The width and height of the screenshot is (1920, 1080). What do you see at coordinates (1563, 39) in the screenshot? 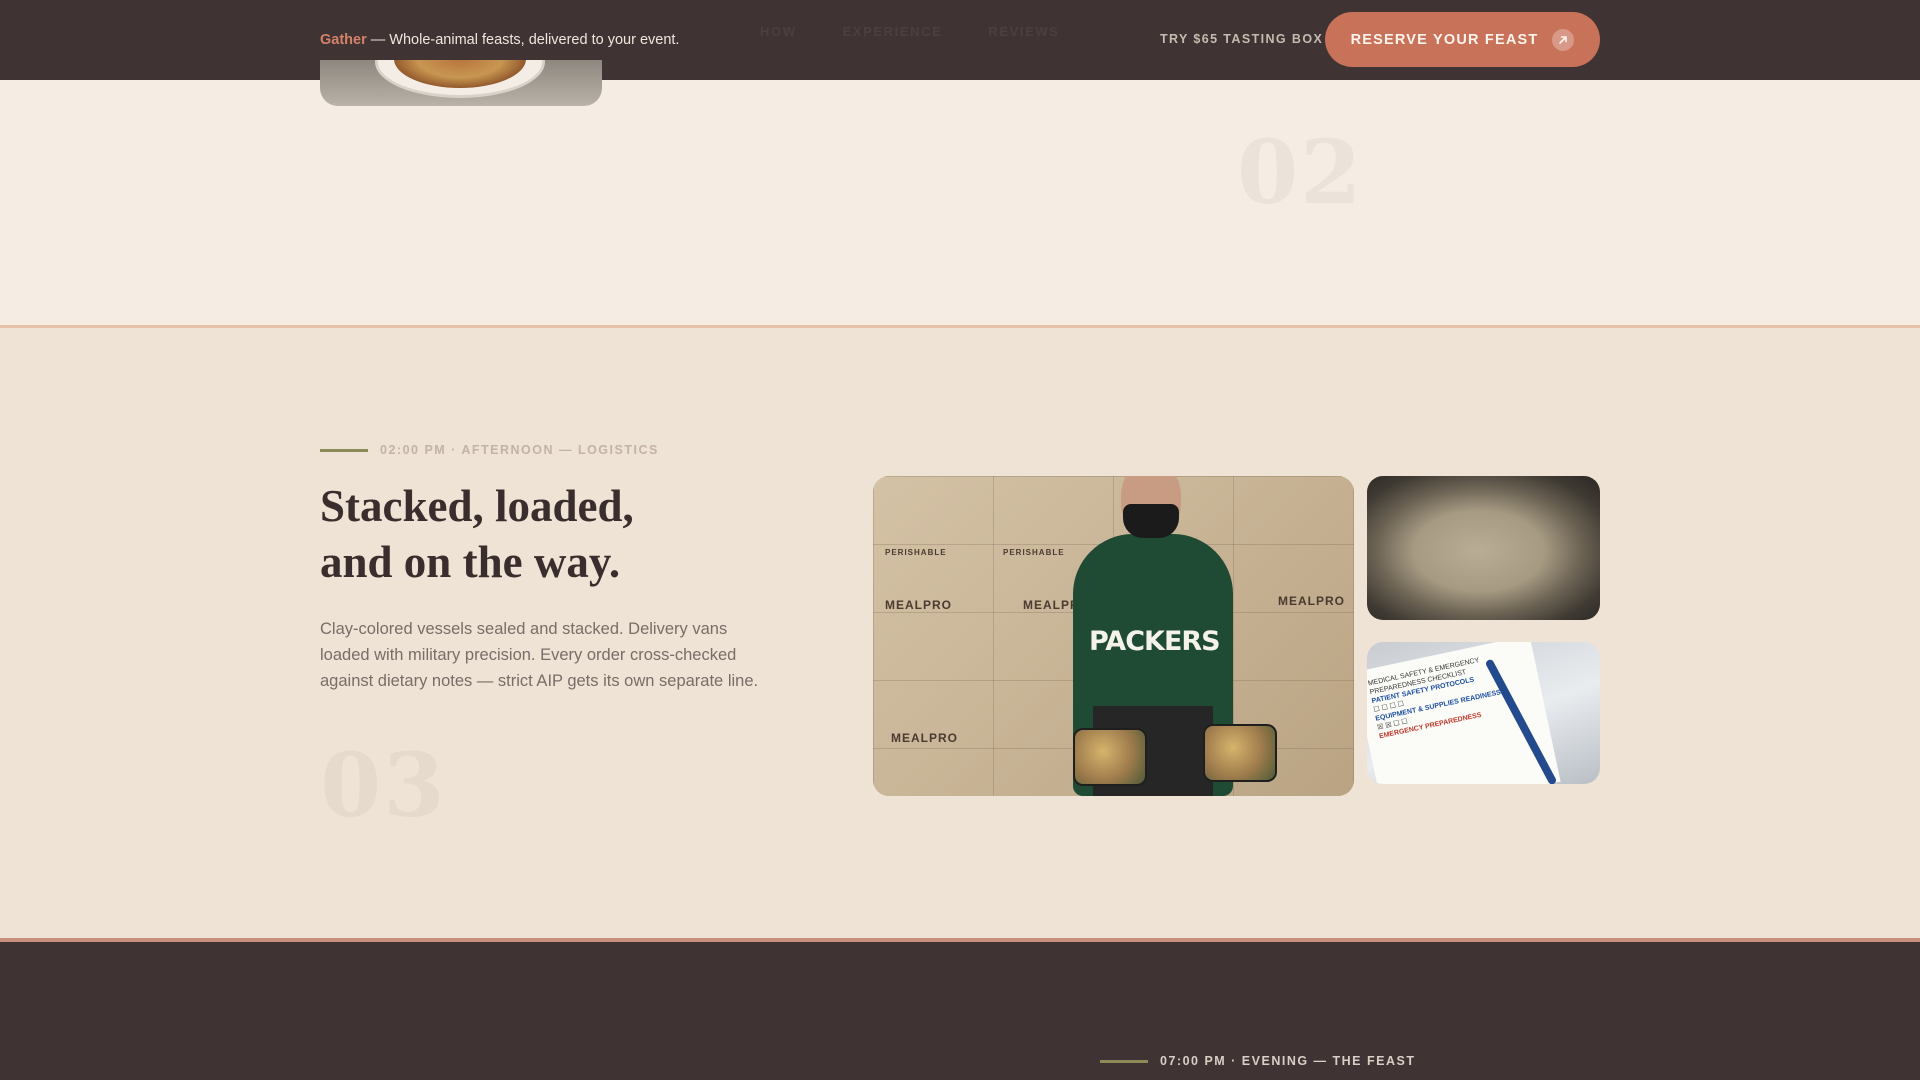
I see `arrow-up-right-icon` at bounding box center [1563, 39].